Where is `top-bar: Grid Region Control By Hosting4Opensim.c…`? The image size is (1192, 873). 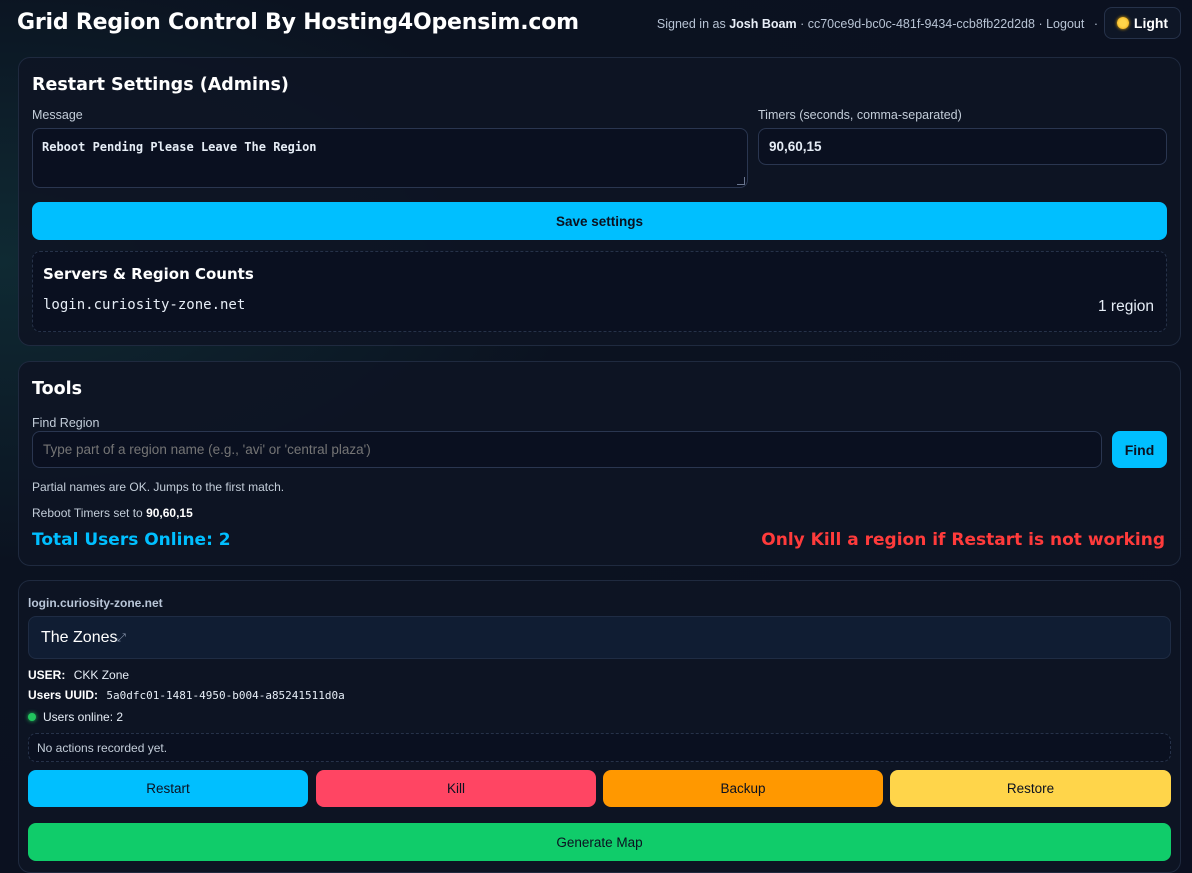
top-bar: Grid Region Control By Hosting4Opensim.c… is located at coordinates (596, 24).